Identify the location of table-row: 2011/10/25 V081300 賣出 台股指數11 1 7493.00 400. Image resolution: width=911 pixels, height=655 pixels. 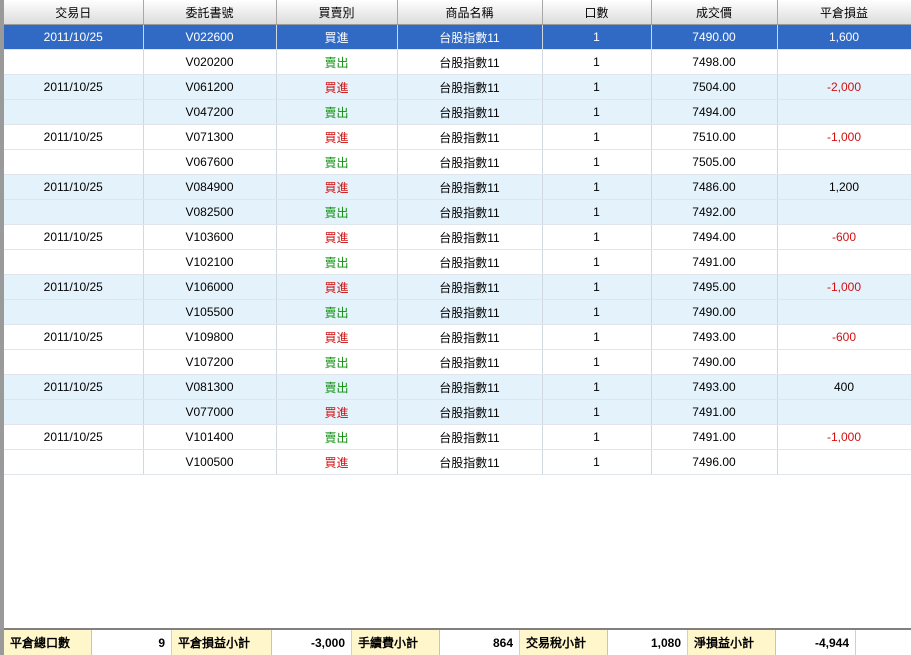
(457, 387).